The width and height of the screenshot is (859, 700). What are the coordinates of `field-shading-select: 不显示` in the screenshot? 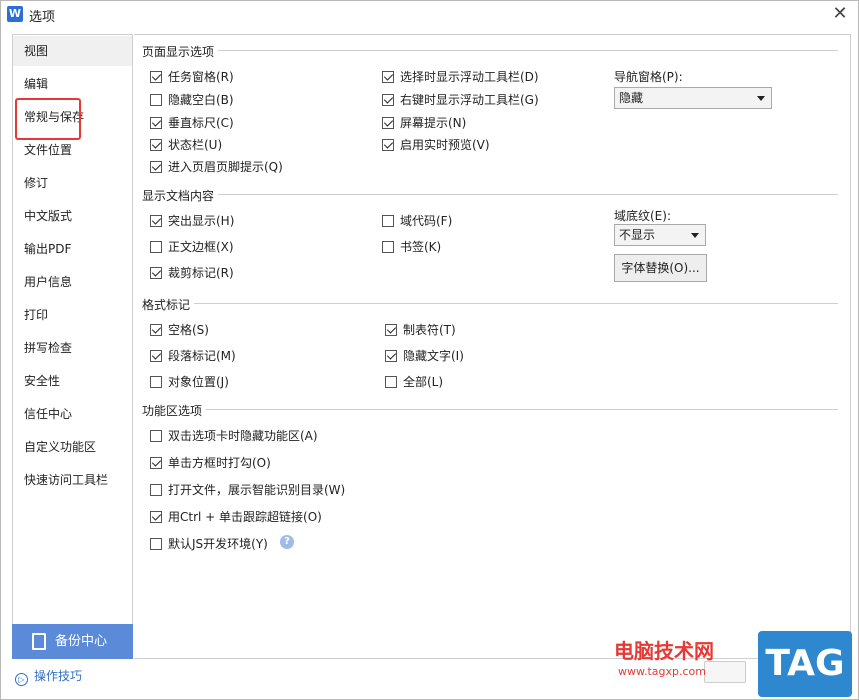 It's located at (660, 235).